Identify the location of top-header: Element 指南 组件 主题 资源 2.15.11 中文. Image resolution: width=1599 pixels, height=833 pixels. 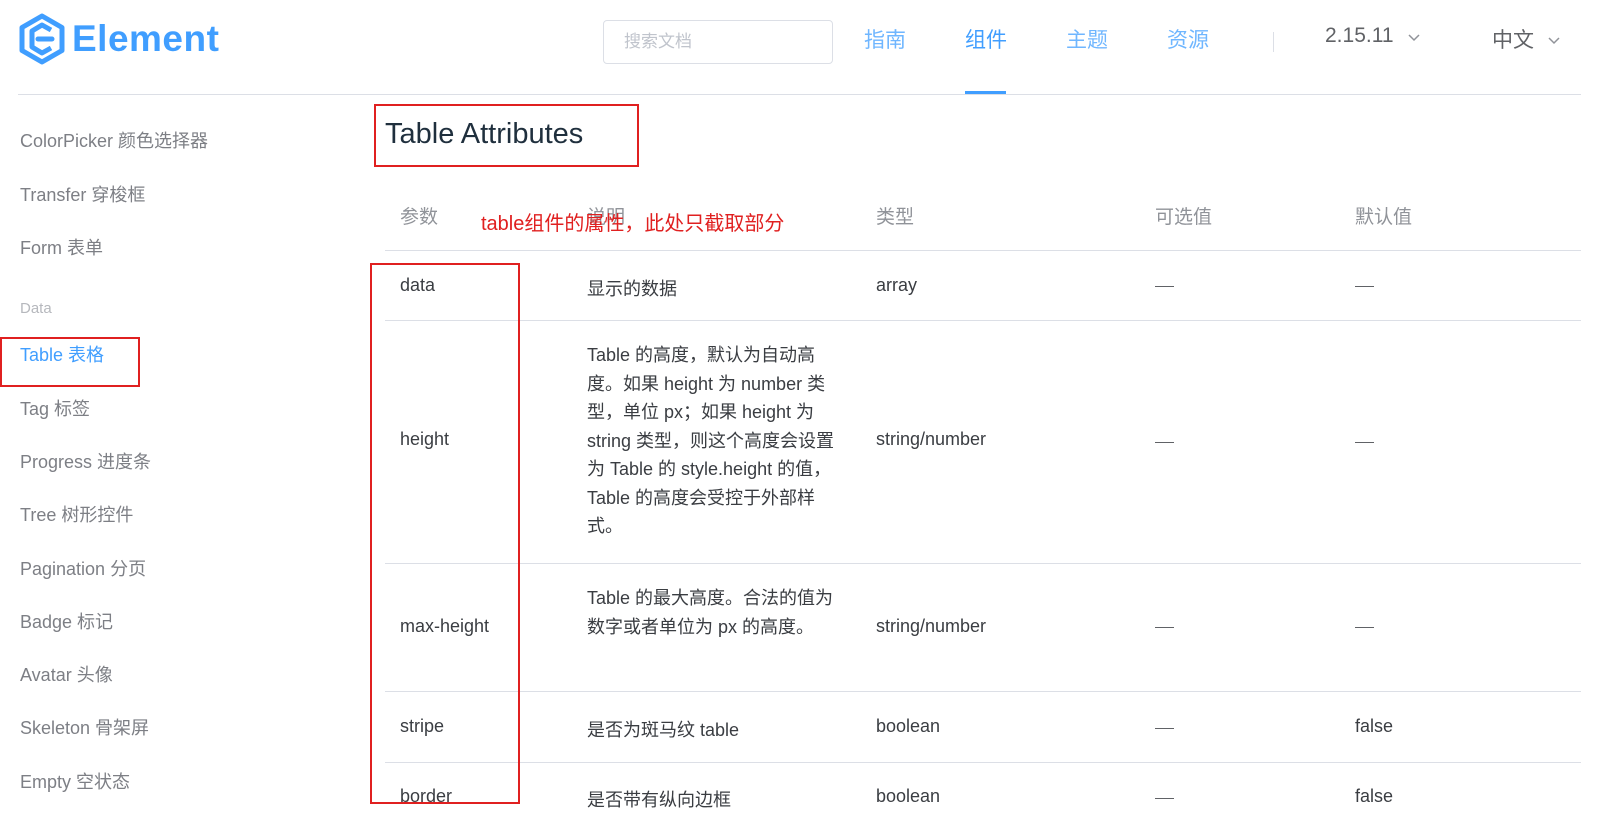
(799, 47).